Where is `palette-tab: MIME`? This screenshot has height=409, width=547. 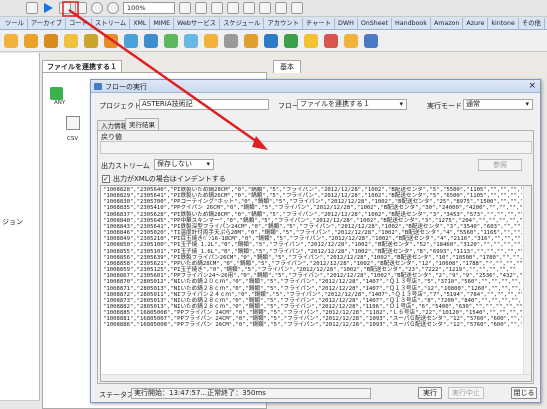
palette-tab: MIME is located at coordinates (162, 23).